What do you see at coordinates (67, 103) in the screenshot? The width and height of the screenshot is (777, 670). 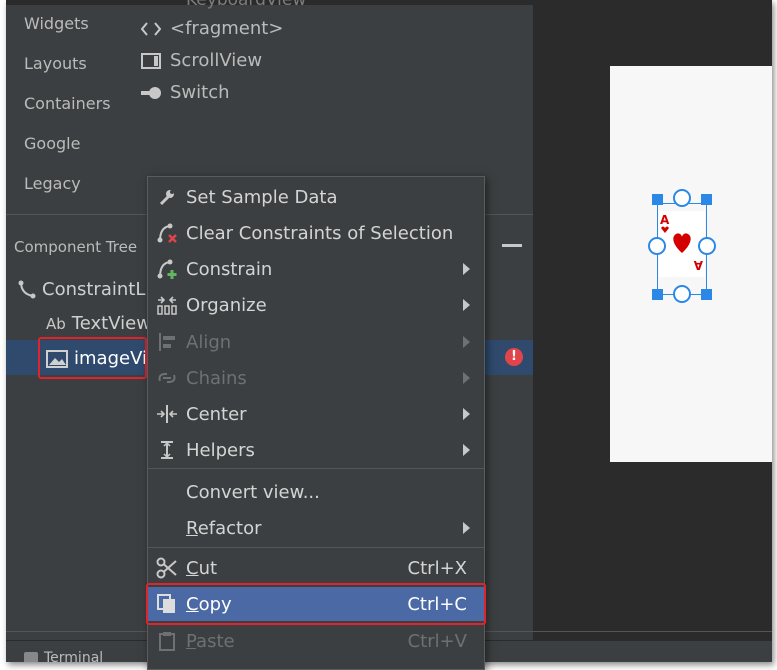 I see `palette-category-containers: Containers` at bounding box center [67, 103].